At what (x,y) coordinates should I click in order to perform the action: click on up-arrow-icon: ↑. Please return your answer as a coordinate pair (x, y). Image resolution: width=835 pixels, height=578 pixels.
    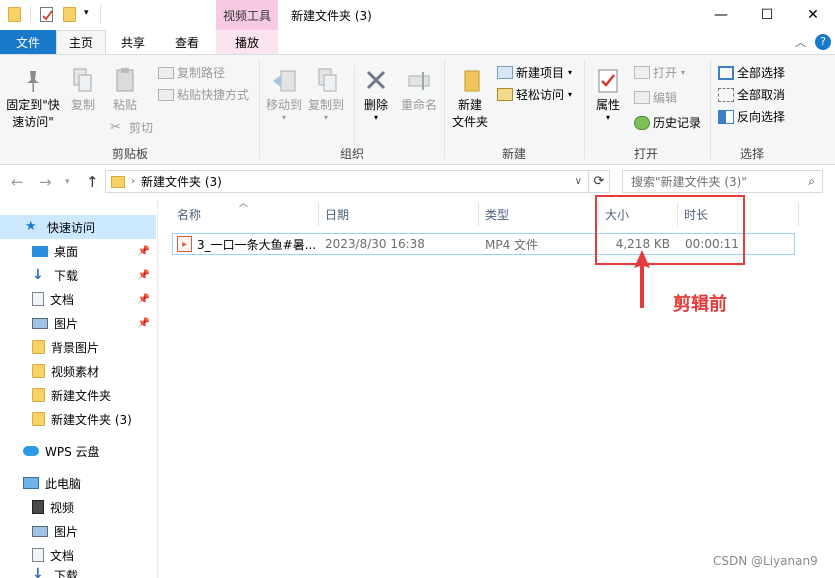
    Looking at the image, I should click on (92, 182).